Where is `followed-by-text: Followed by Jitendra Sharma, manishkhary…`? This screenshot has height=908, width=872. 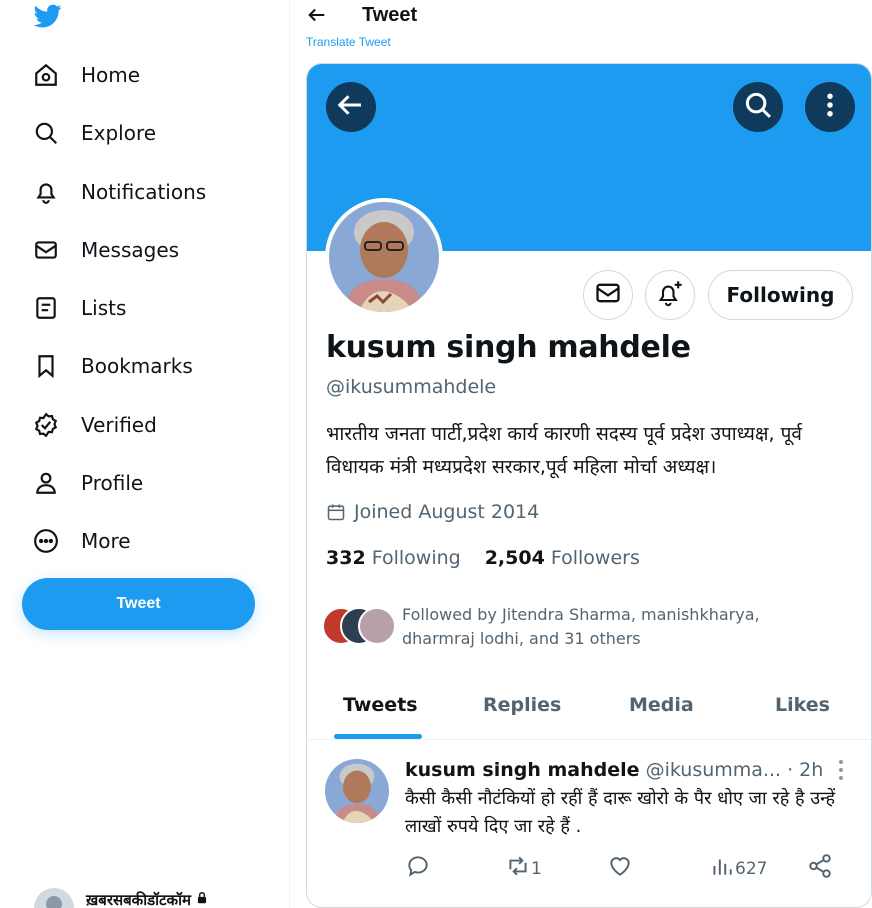 followed-by-text: Followed by Jitendra Sharma, manishkhary… is located at coordinates (581, 626).